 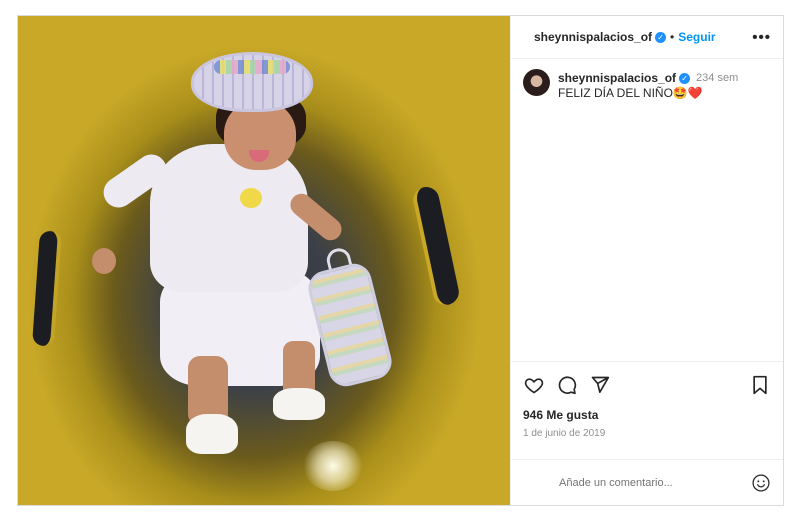 What do you see at coordinates (630, 93) in the screenshot?
I see `caption-text: FELIZ DÍA DEL NIÑO🤩❤️` at bounding box center [630, 93].